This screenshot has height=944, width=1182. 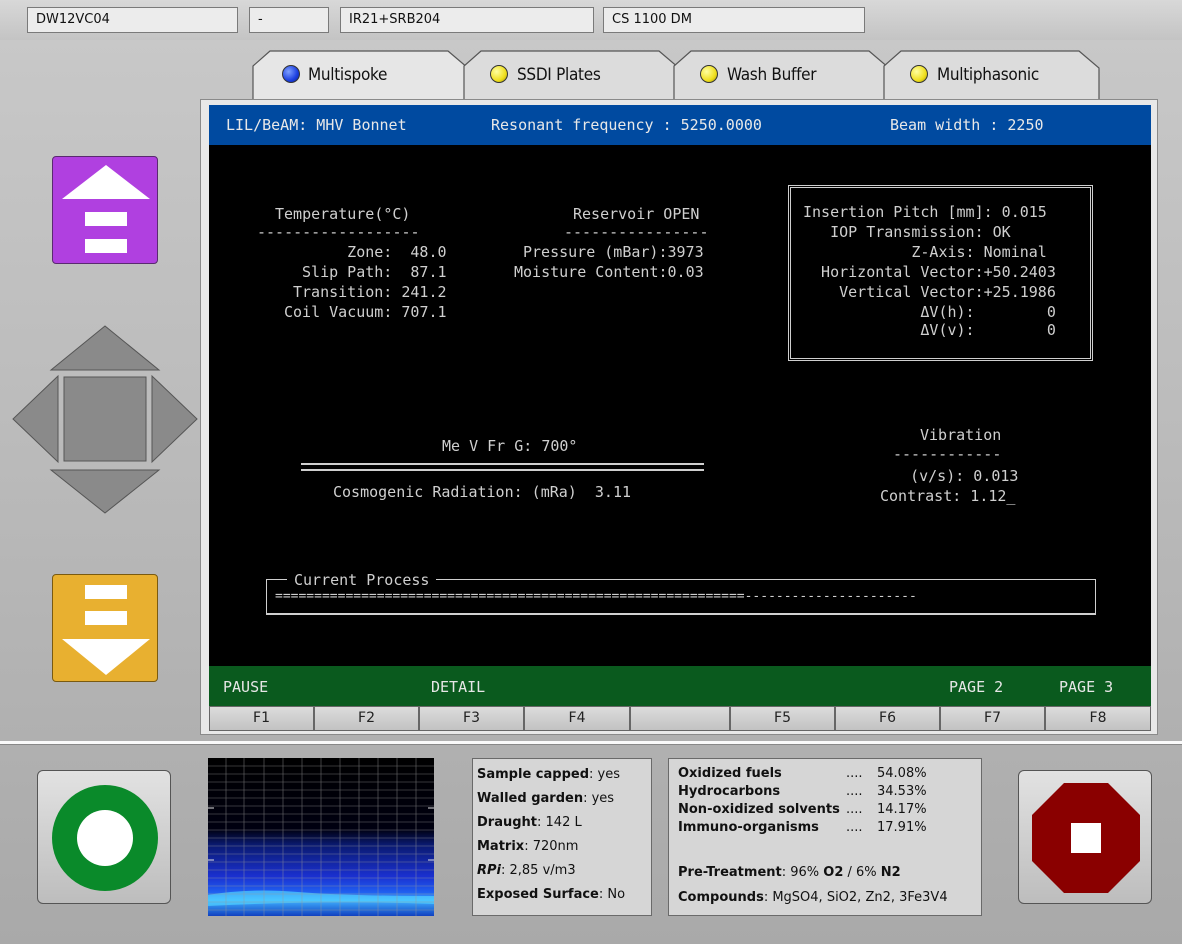 I want to click on tab-multispoke: Multispoke, so click(x=361, y=75).